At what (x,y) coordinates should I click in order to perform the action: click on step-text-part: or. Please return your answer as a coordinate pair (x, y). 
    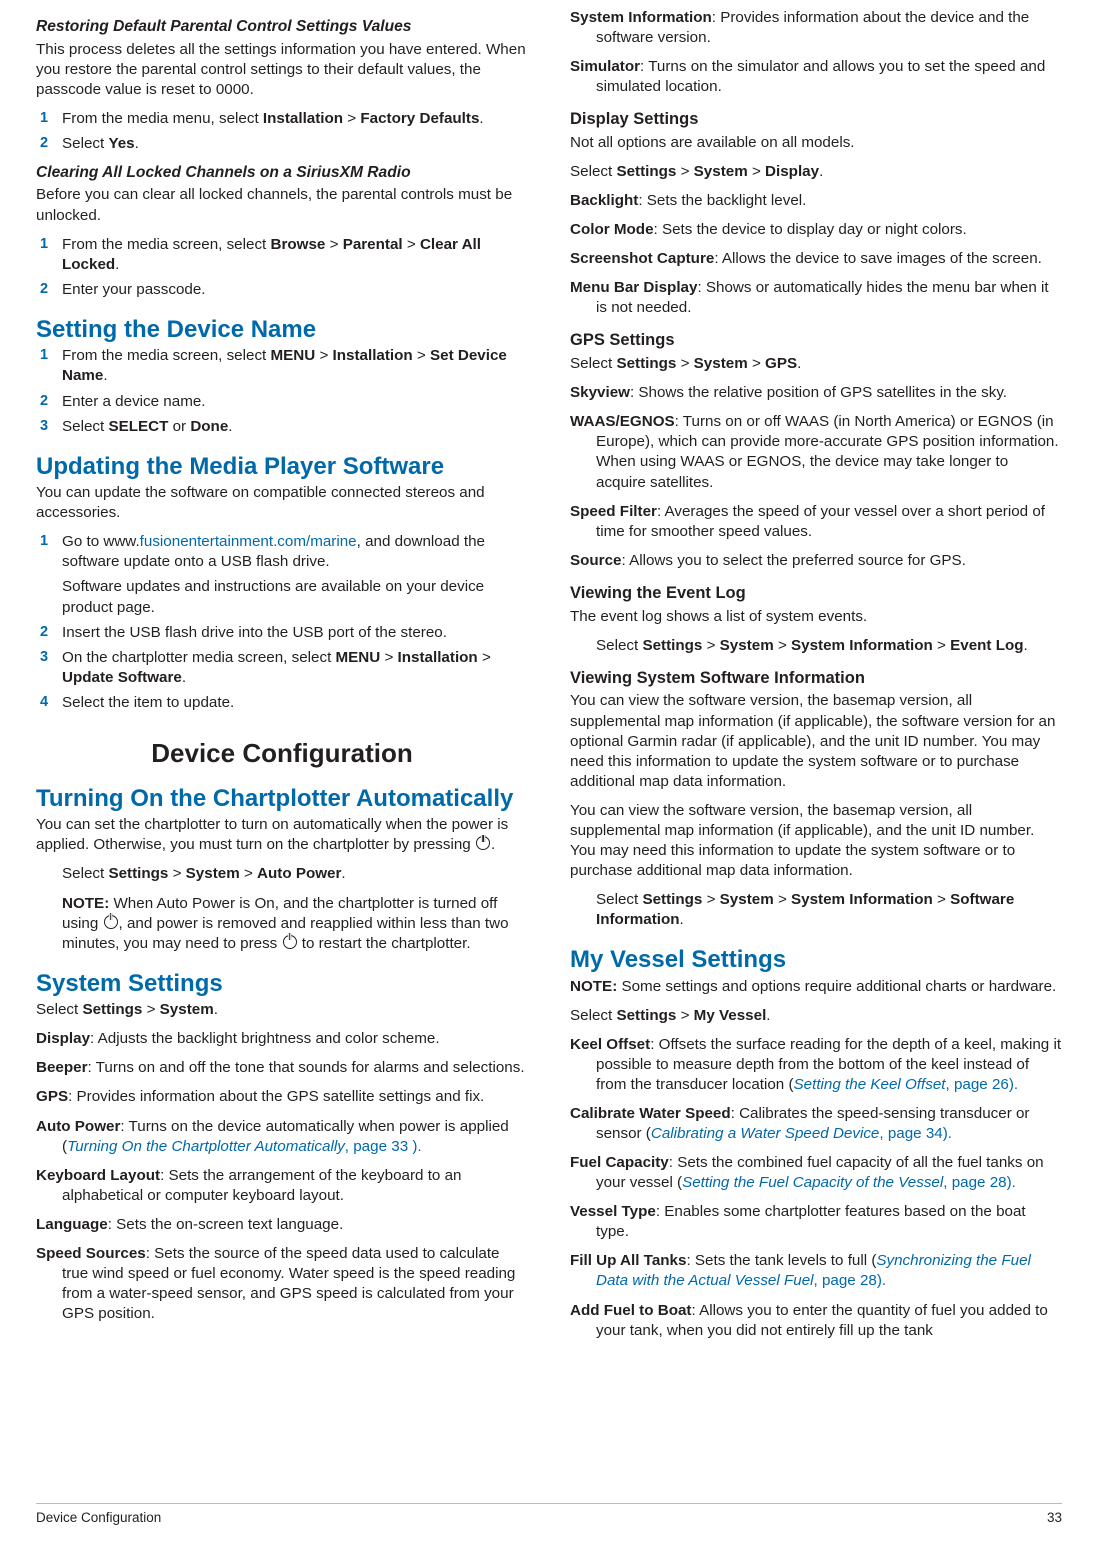
    Looking at the image, I should click on (179, 426).